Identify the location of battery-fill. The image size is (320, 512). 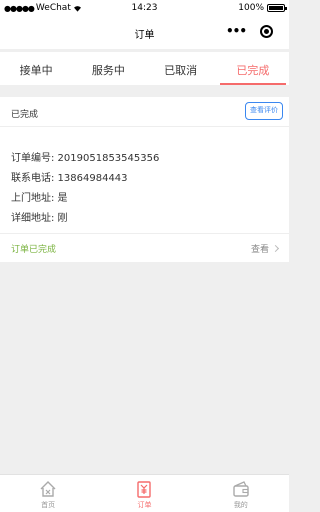
(276, 8).